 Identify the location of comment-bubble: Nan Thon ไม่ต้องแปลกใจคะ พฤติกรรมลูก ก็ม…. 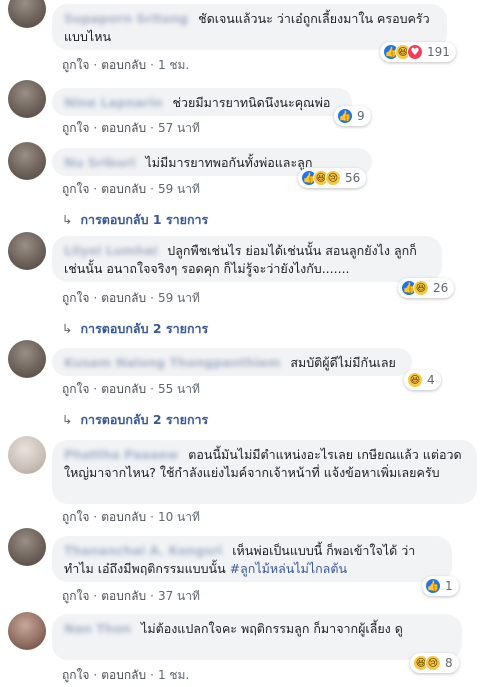
(257, 637).